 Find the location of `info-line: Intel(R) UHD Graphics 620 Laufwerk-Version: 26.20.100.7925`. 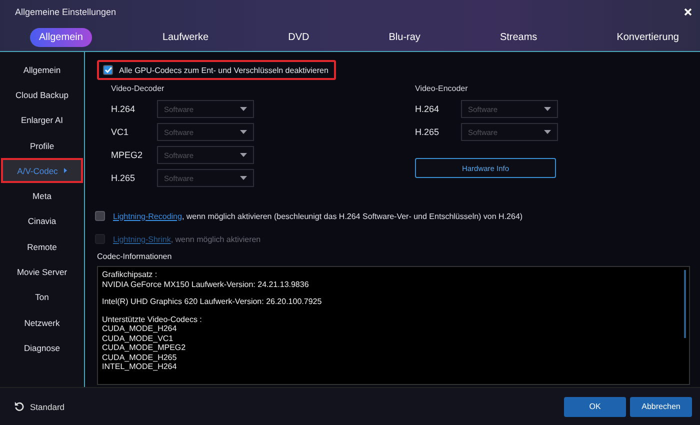

info-line: Intel(R) UHD Graphics 620 Laufwerk-Version: 26.20.100.7925 is located at coordinates (212, 301).